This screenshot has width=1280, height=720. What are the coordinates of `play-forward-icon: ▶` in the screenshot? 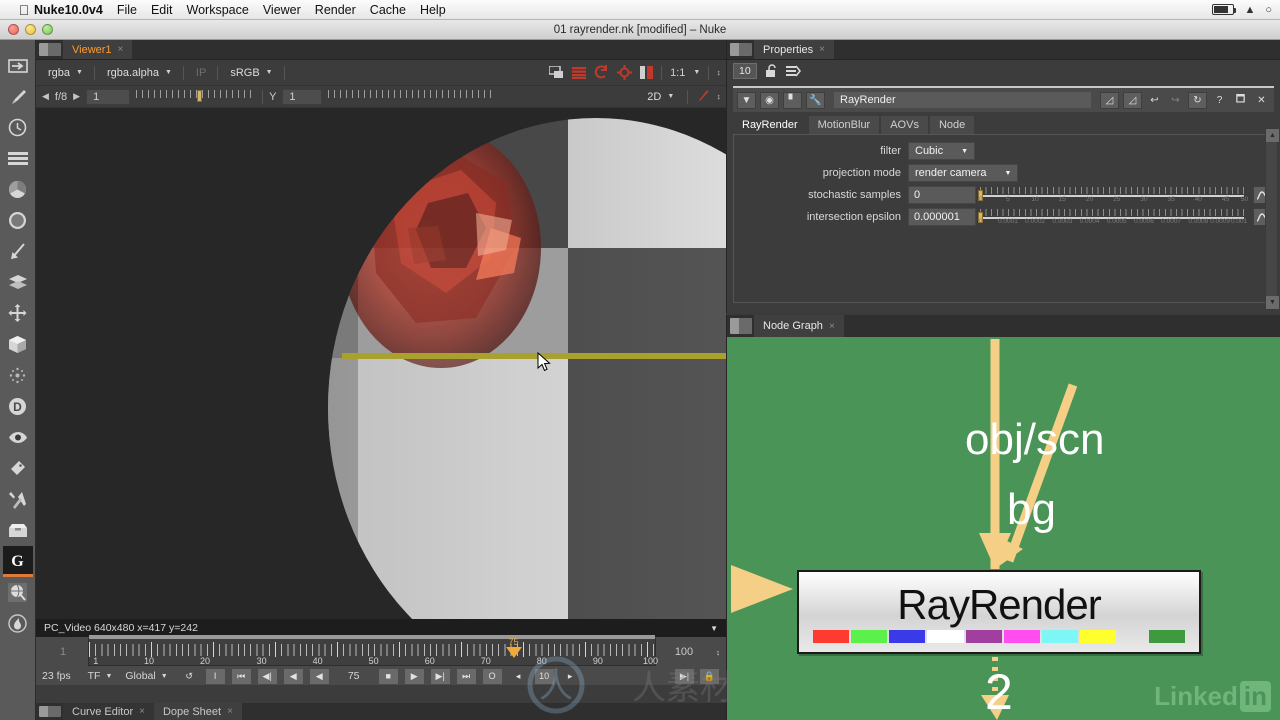 It's located at (414, 676).